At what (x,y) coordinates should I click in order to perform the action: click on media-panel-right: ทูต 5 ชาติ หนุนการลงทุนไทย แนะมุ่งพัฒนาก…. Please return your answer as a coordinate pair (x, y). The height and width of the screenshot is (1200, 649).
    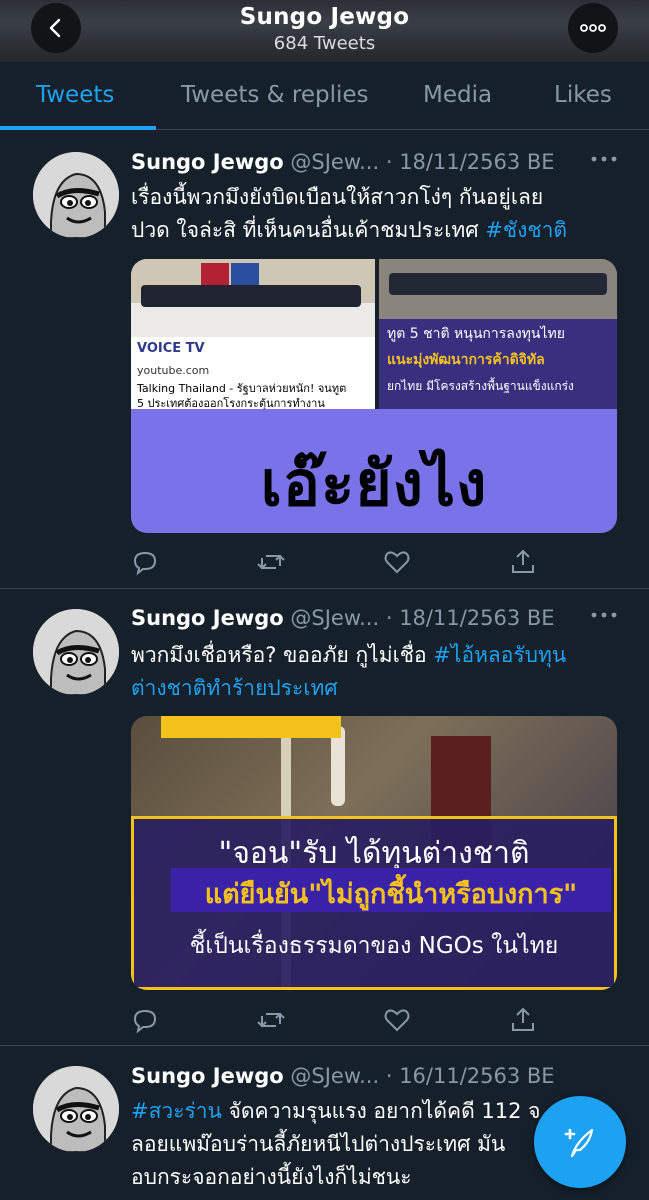
    Looking at the image, I should click on (498, 334).